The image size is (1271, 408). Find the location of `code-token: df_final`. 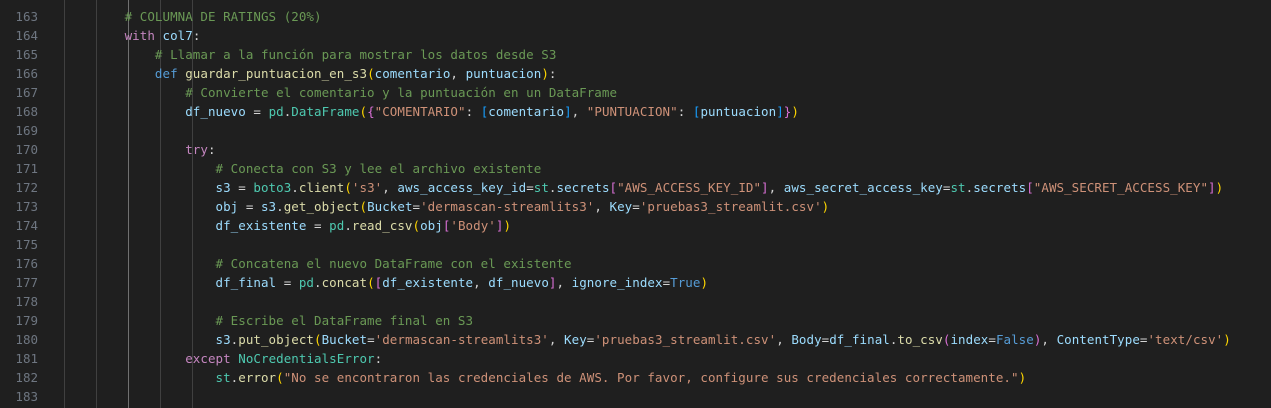

code-token: df_final is located at coordinates (246, 282).